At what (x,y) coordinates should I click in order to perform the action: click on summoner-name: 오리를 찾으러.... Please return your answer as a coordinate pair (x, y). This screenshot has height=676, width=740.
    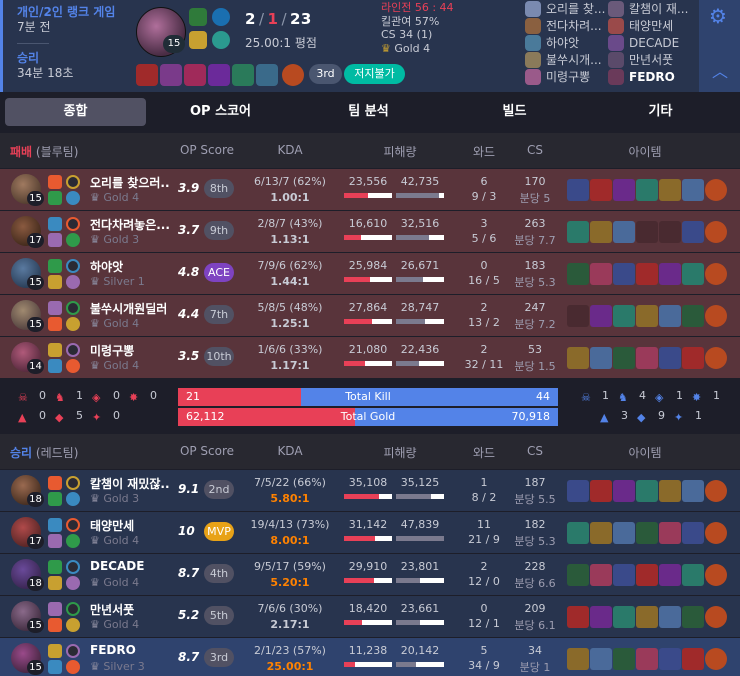
    Looking at the image, I should click on (130, 182).